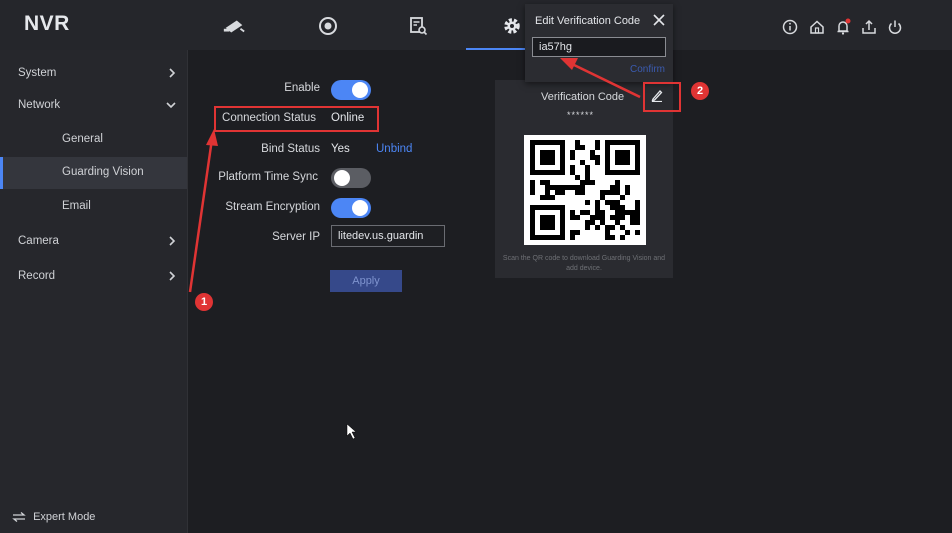 This screenshot has height=533, width=952. Describe the element at coordinates (201, 215) in the screenshot. I see `arrow-1-line` at that location.